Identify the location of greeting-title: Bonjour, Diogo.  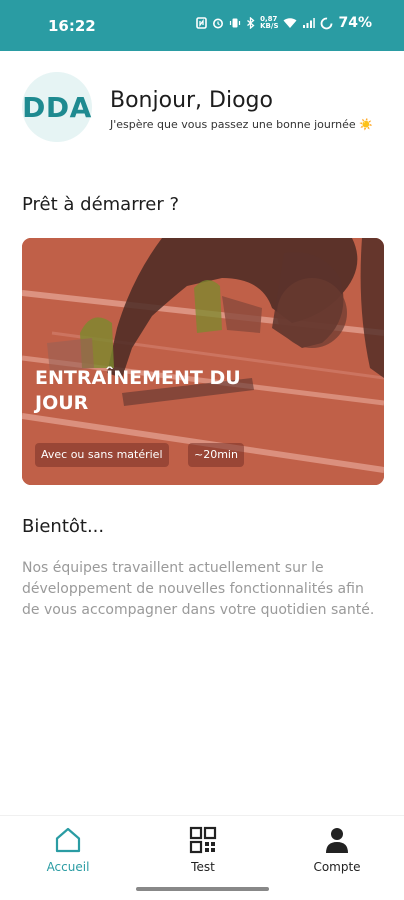
(191, 100).